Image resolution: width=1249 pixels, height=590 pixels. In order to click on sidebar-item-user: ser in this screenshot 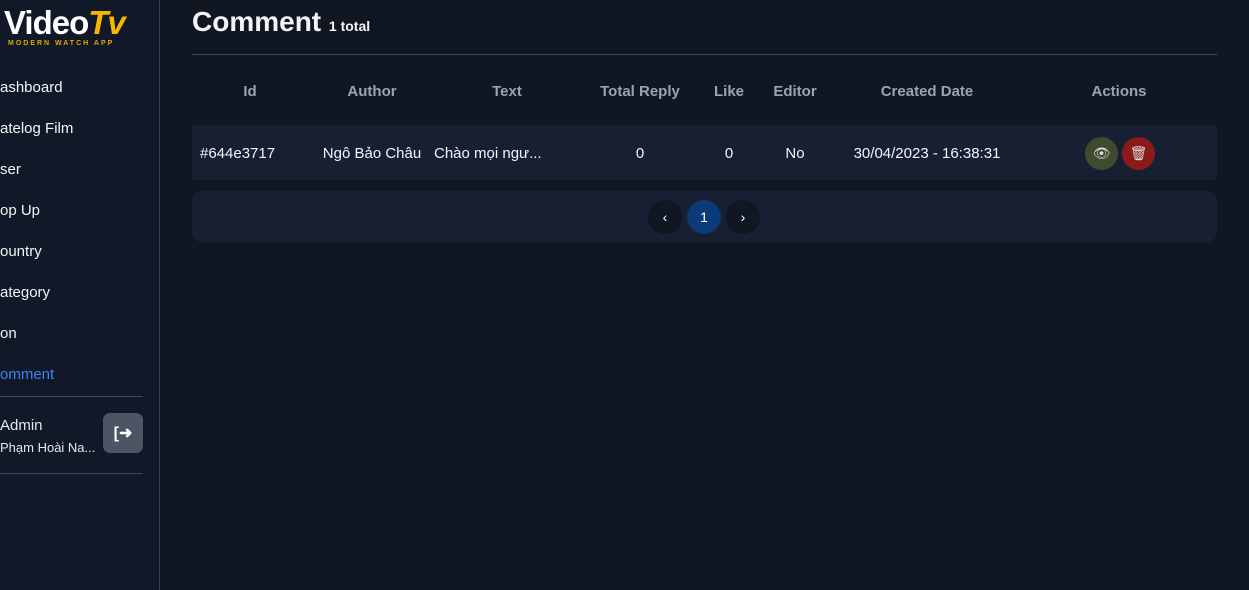, I will do `click(36, 181)`.